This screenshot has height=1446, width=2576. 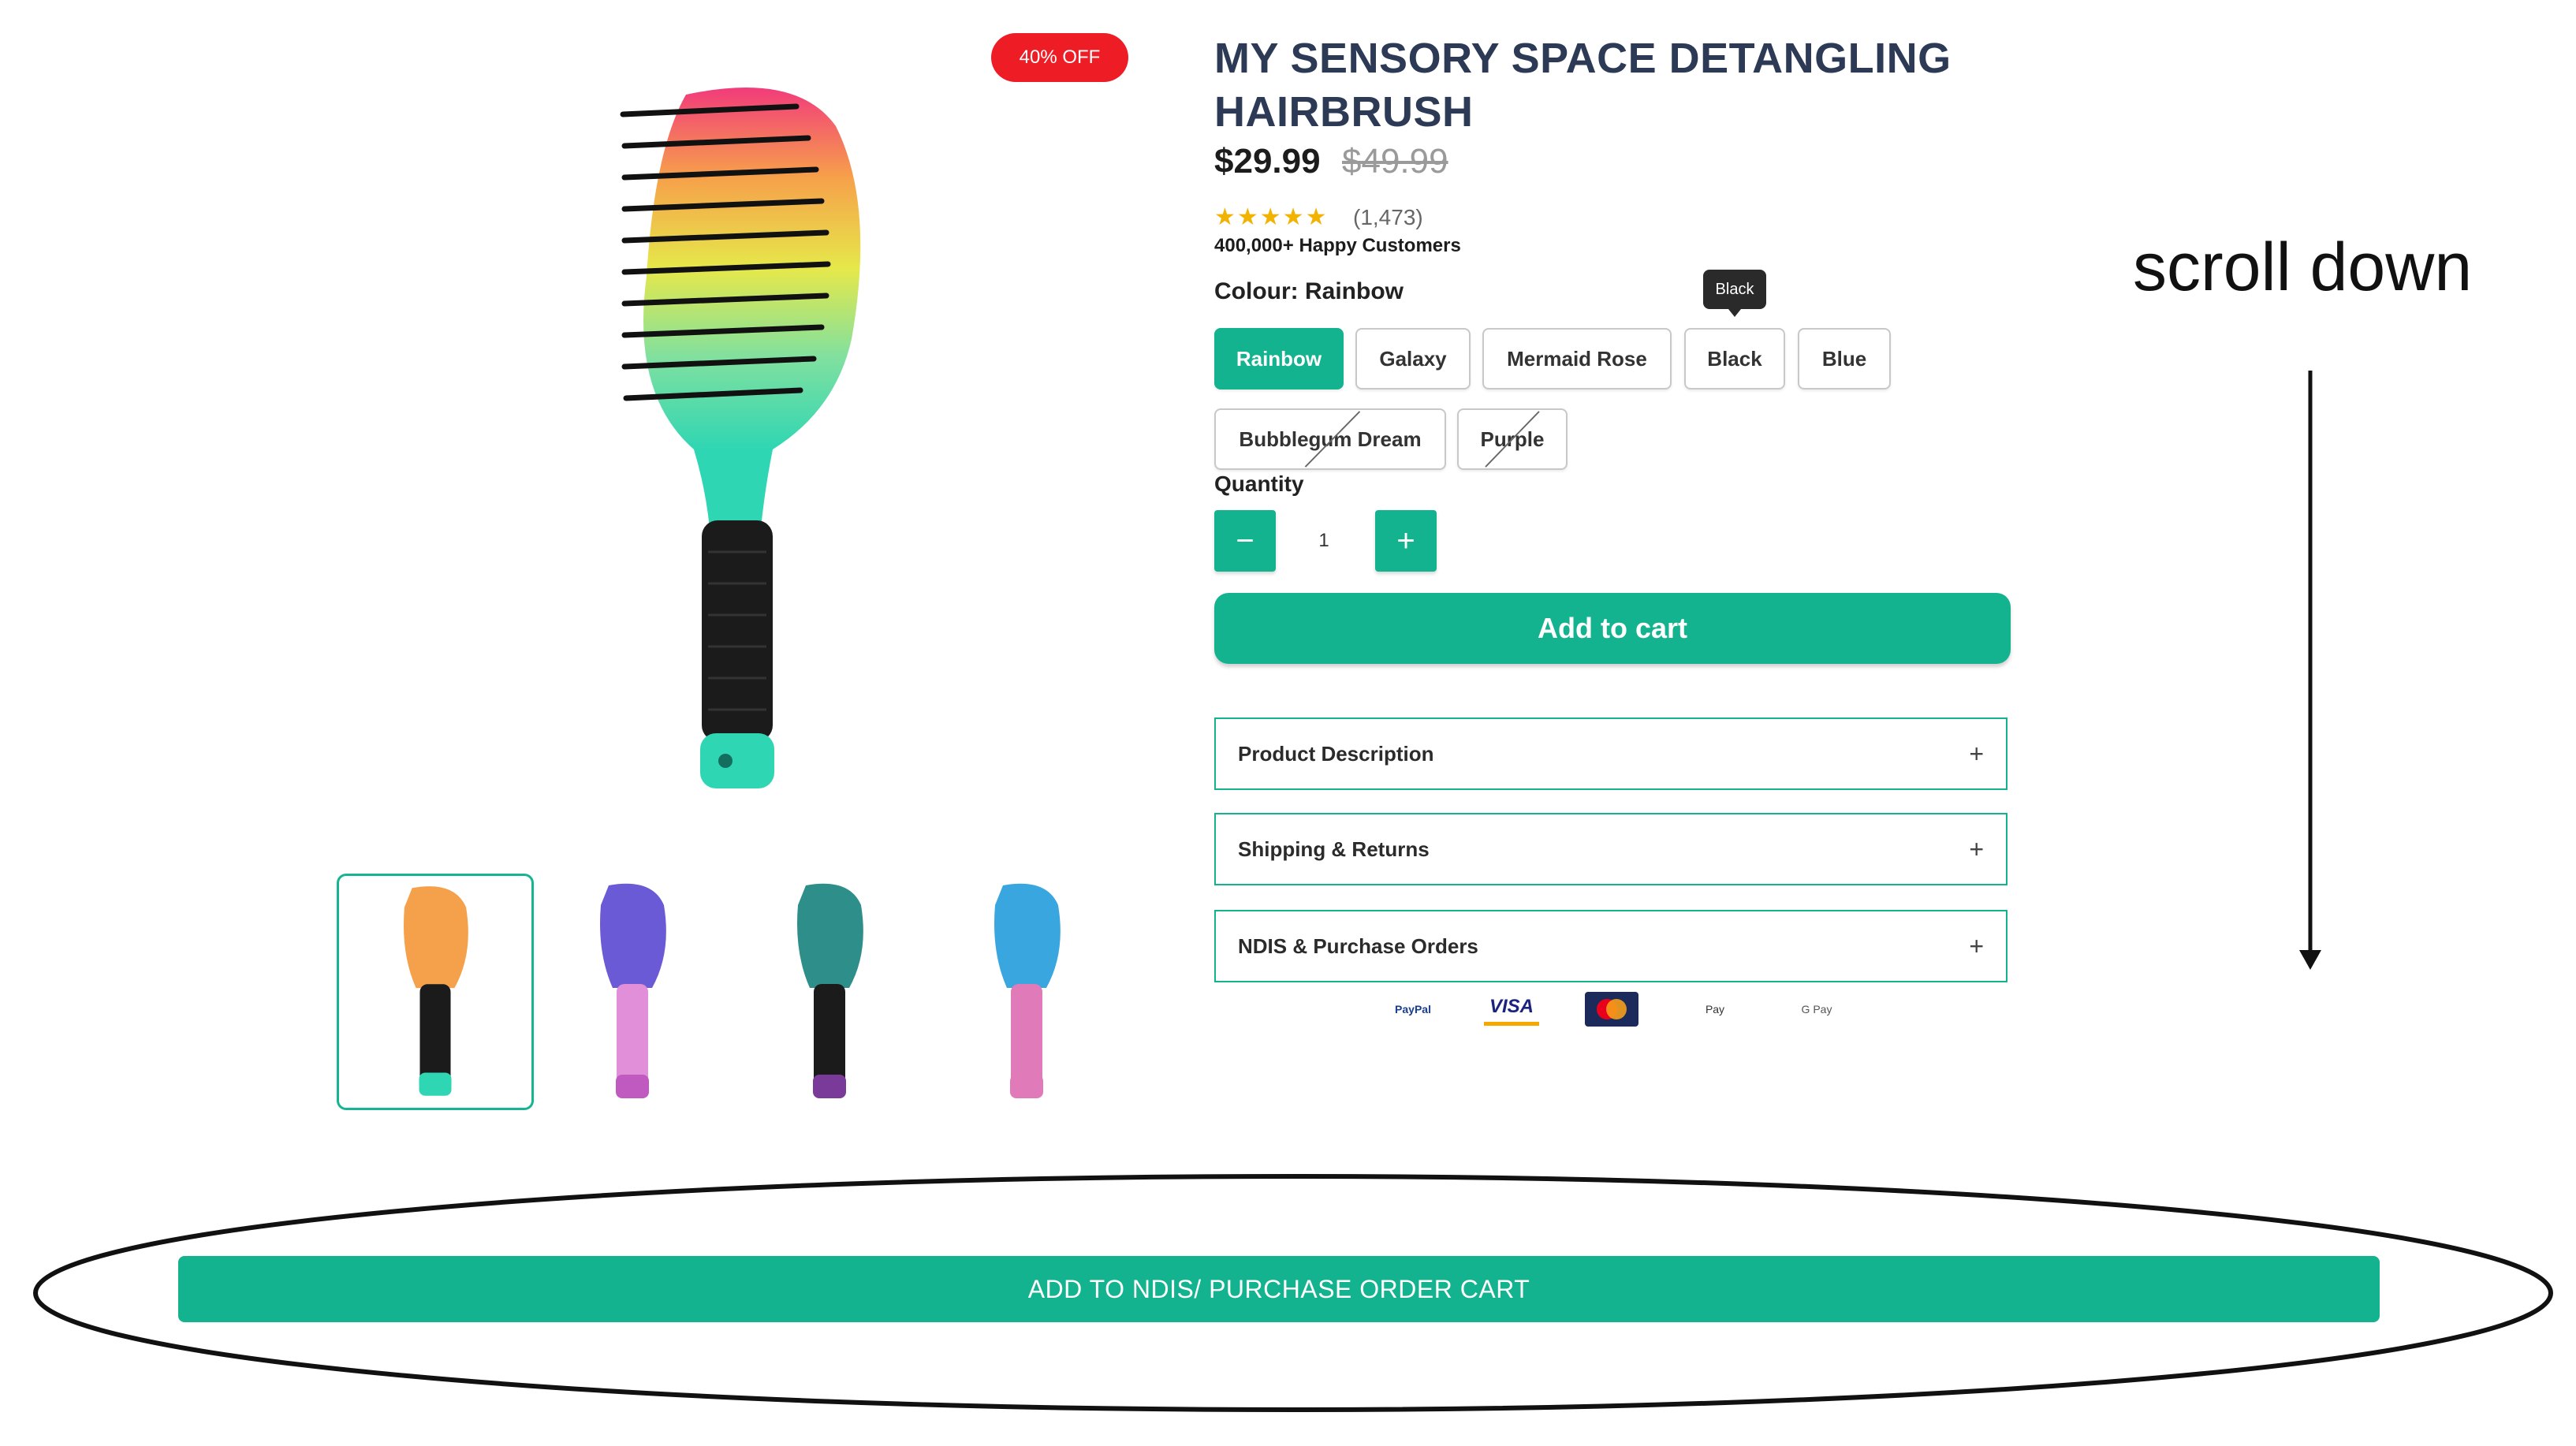 What do you see at coordinates (1245, 541) in the screenshot?
I see `quantity-decrease-button: −` at bounding box center [1245, 541].